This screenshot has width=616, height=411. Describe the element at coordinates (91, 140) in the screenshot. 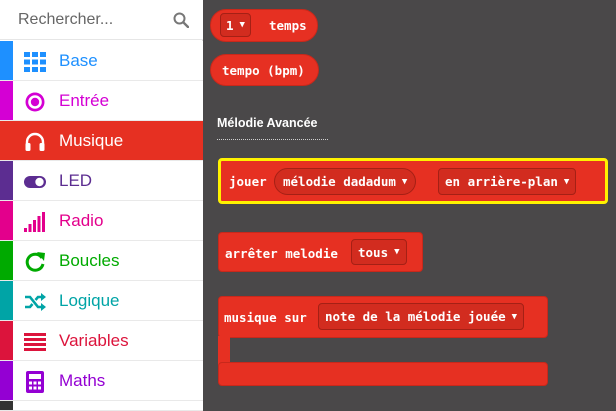

I see `category-label: Musique` at that location.